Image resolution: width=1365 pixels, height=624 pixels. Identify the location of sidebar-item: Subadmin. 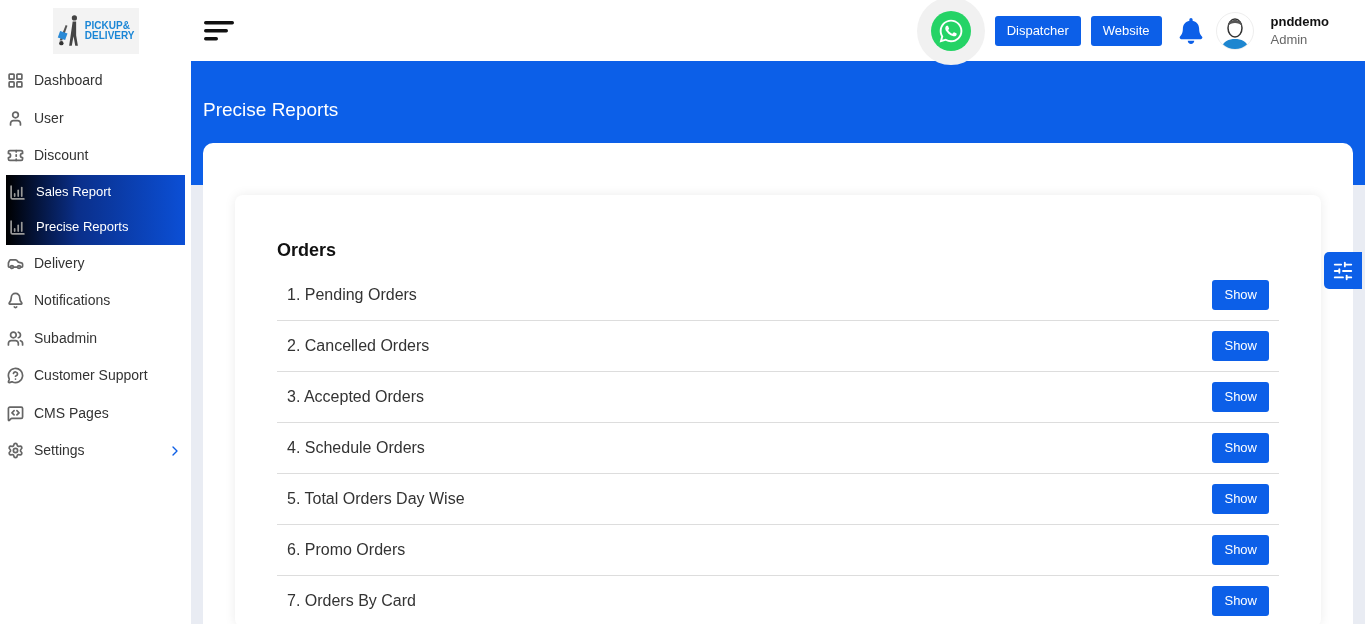
(95, 338).